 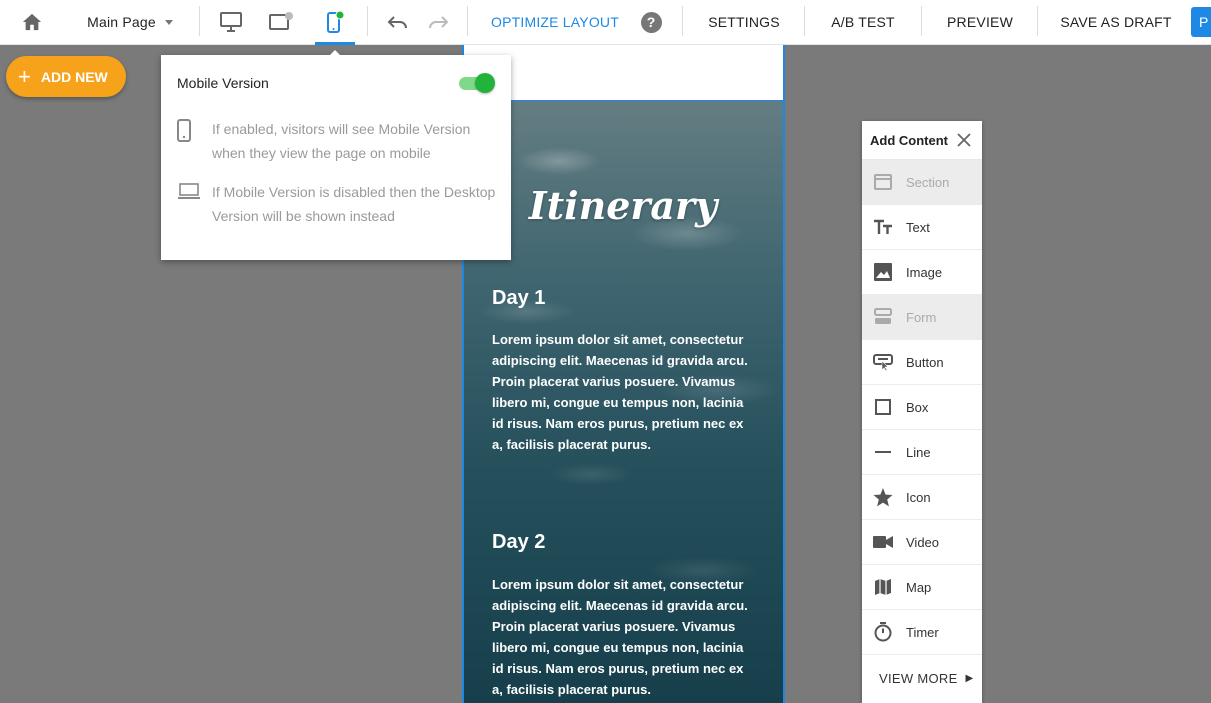 I want to click on panel-item-label: Box, so click(x=917, y=407).